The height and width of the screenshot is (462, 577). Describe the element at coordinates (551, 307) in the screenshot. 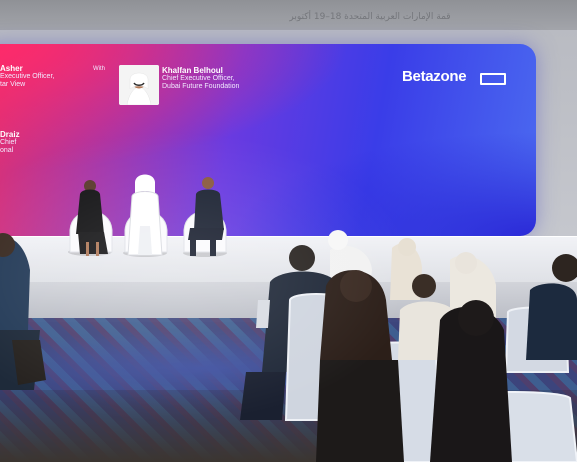

I see `audience-man-right-edge` at that location.